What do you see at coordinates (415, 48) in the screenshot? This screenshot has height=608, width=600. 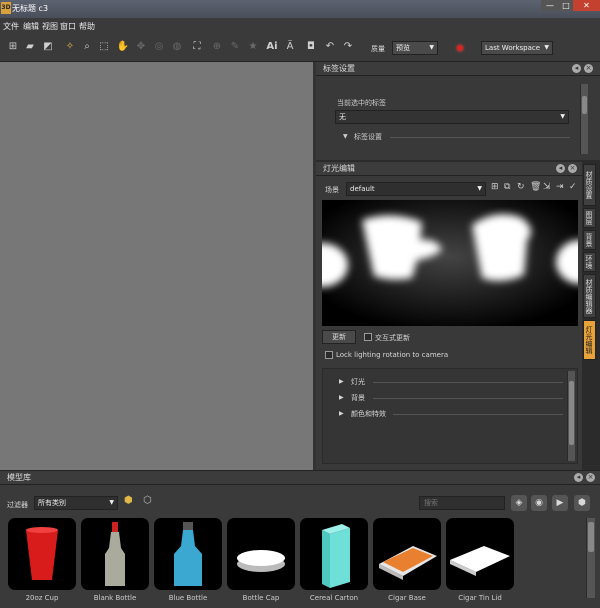 I see `quality-dropdown: 预览 ▼` at bounding box center [415, 48].